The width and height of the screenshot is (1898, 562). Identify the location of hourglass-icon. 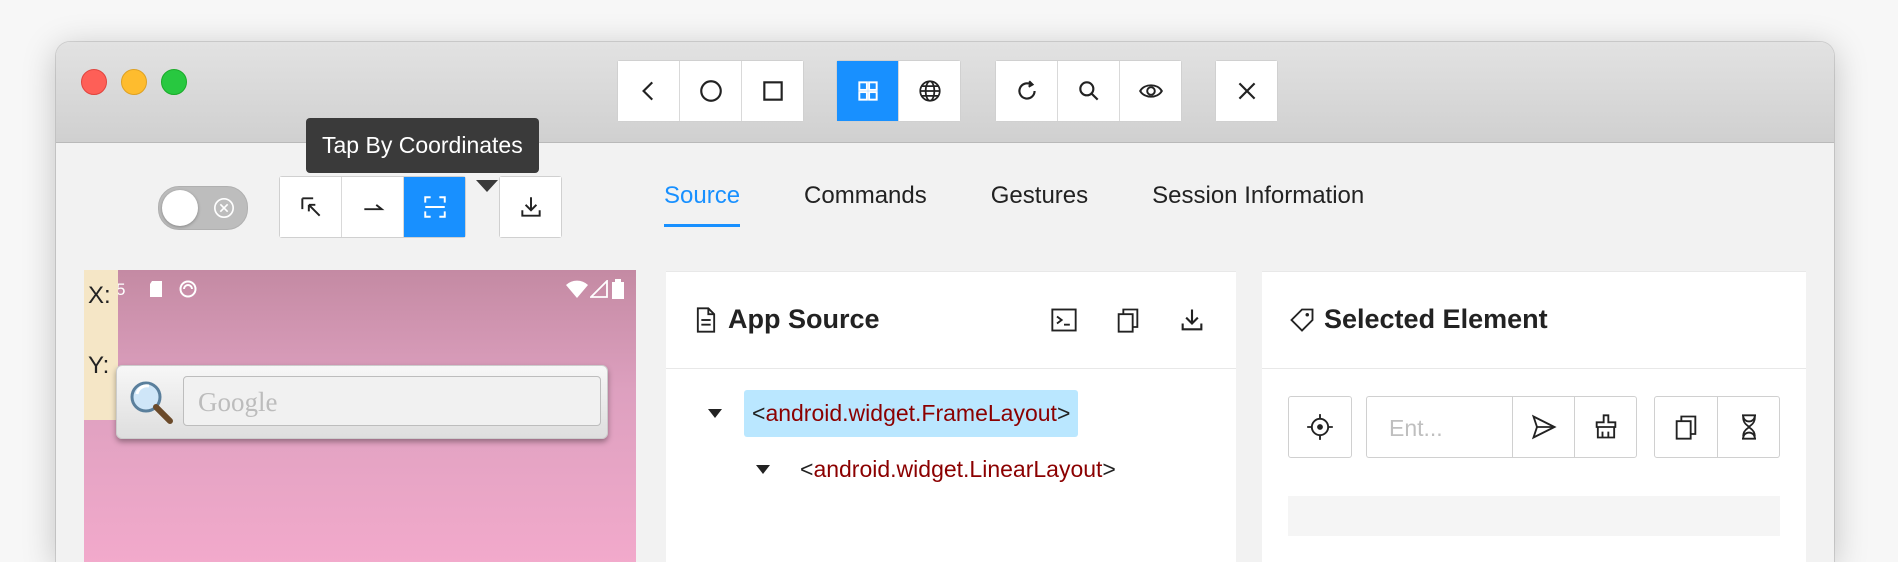
(1748, 427).